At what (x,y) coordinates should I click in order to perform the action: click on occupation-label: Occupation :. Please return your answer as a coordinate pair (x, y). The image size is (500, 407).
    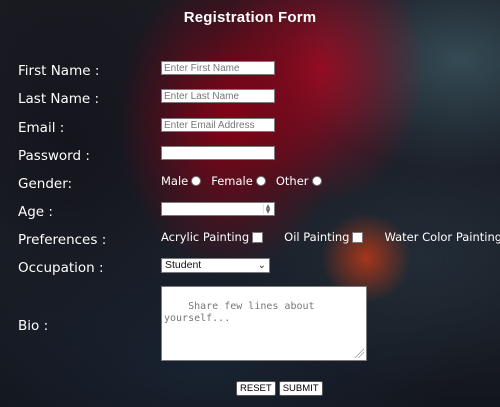
    Looking at the image, I should click on (61, 268).